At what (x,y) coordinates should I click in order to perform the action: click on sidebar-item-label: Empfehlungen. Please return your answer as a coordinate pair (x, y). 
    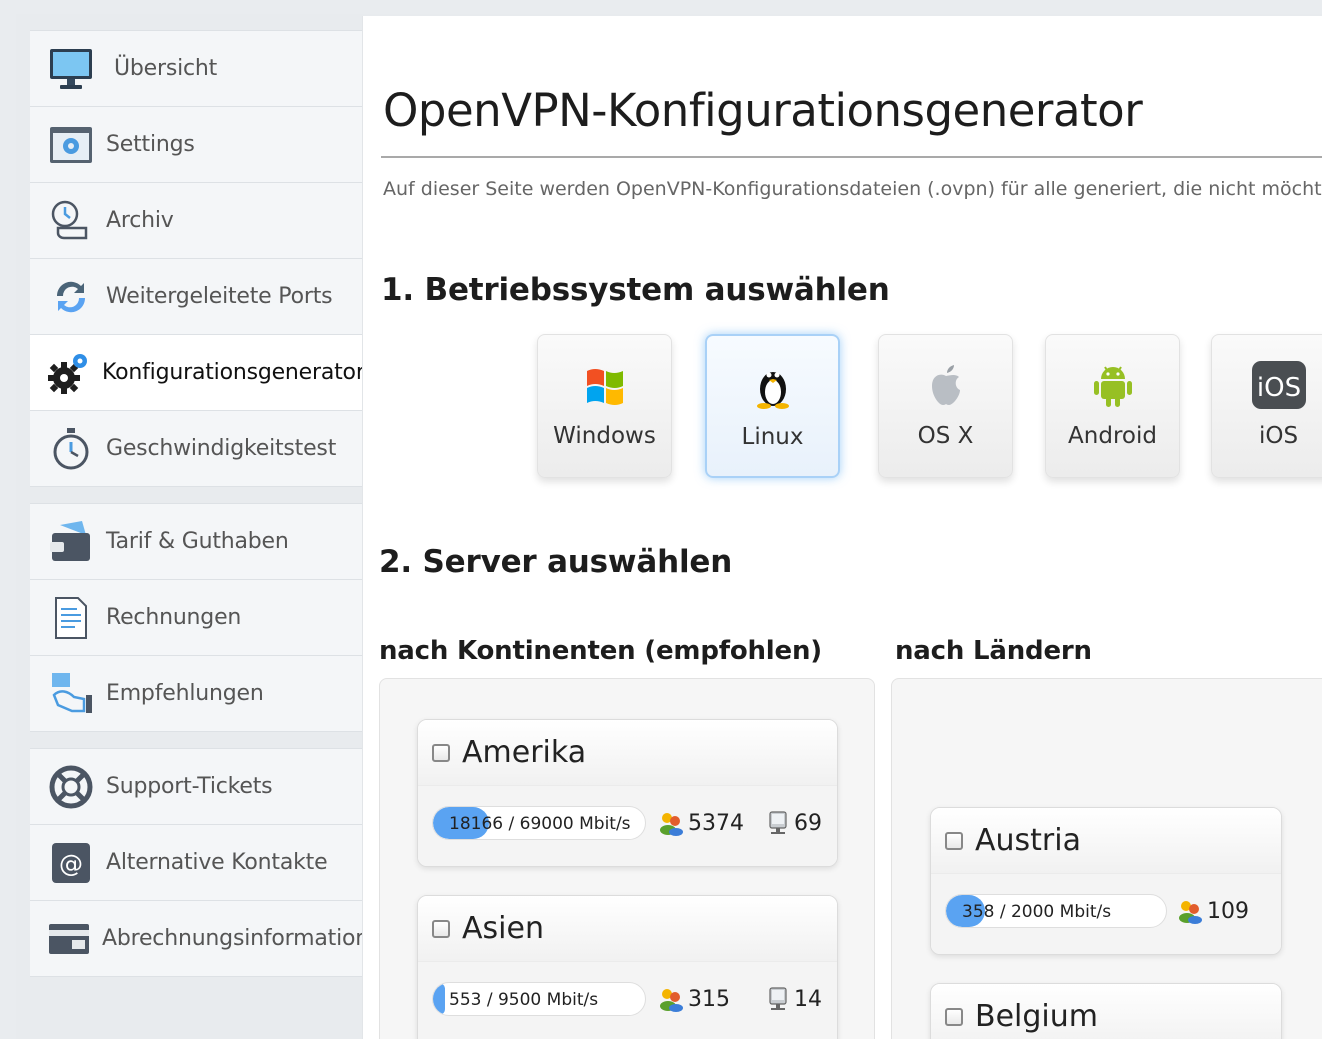
    Looking at the image, I should click on (185, 693).